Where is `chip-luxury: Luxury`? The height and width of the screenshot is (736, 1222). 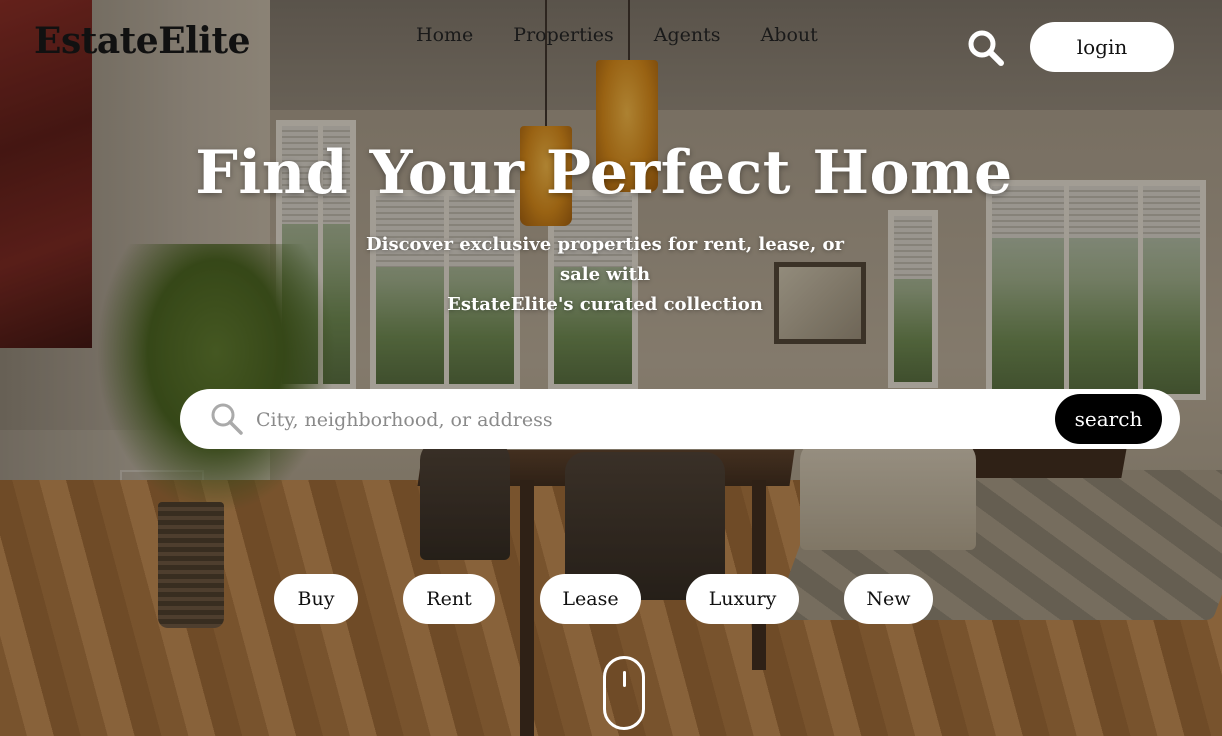
chip-luxury: Luxury is located at coordinates (742, 599).